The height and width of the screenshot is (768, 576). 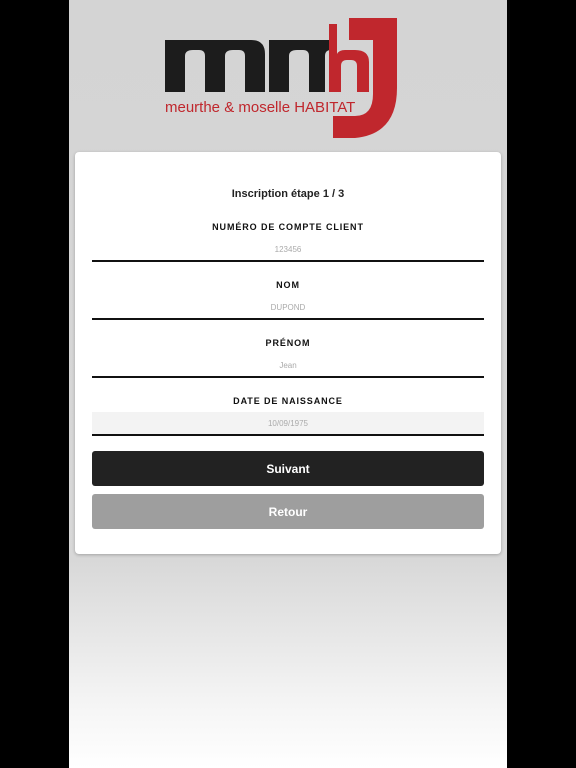 I want to click on first-name-field: PRÉNOM, so click(x=288, y=365).